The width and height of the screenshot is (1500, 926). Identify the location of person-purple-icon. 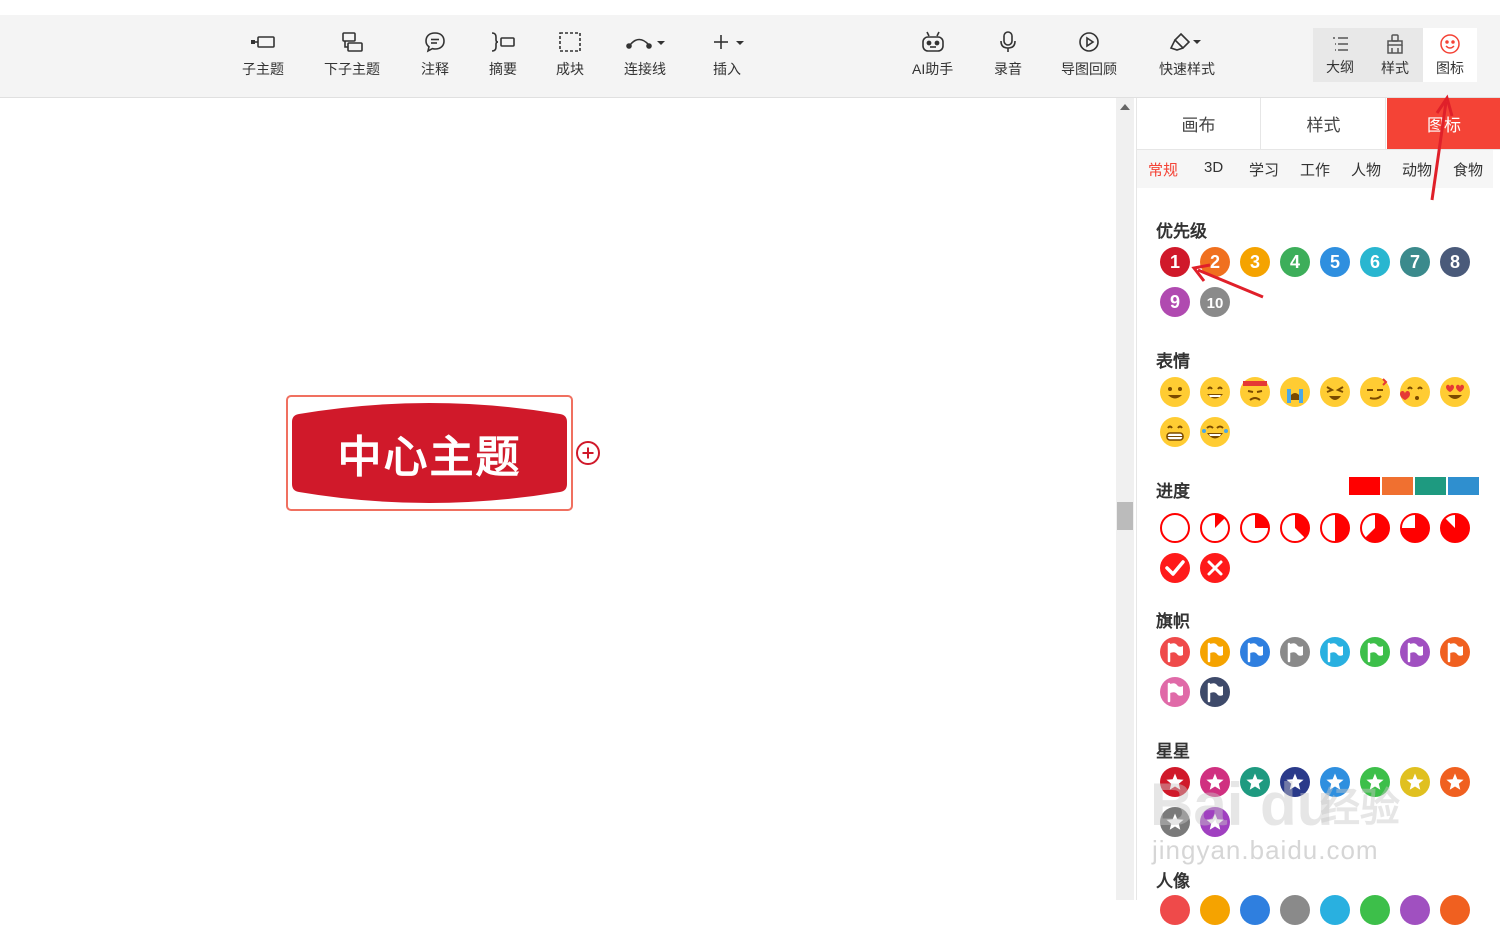
(1415, 910).